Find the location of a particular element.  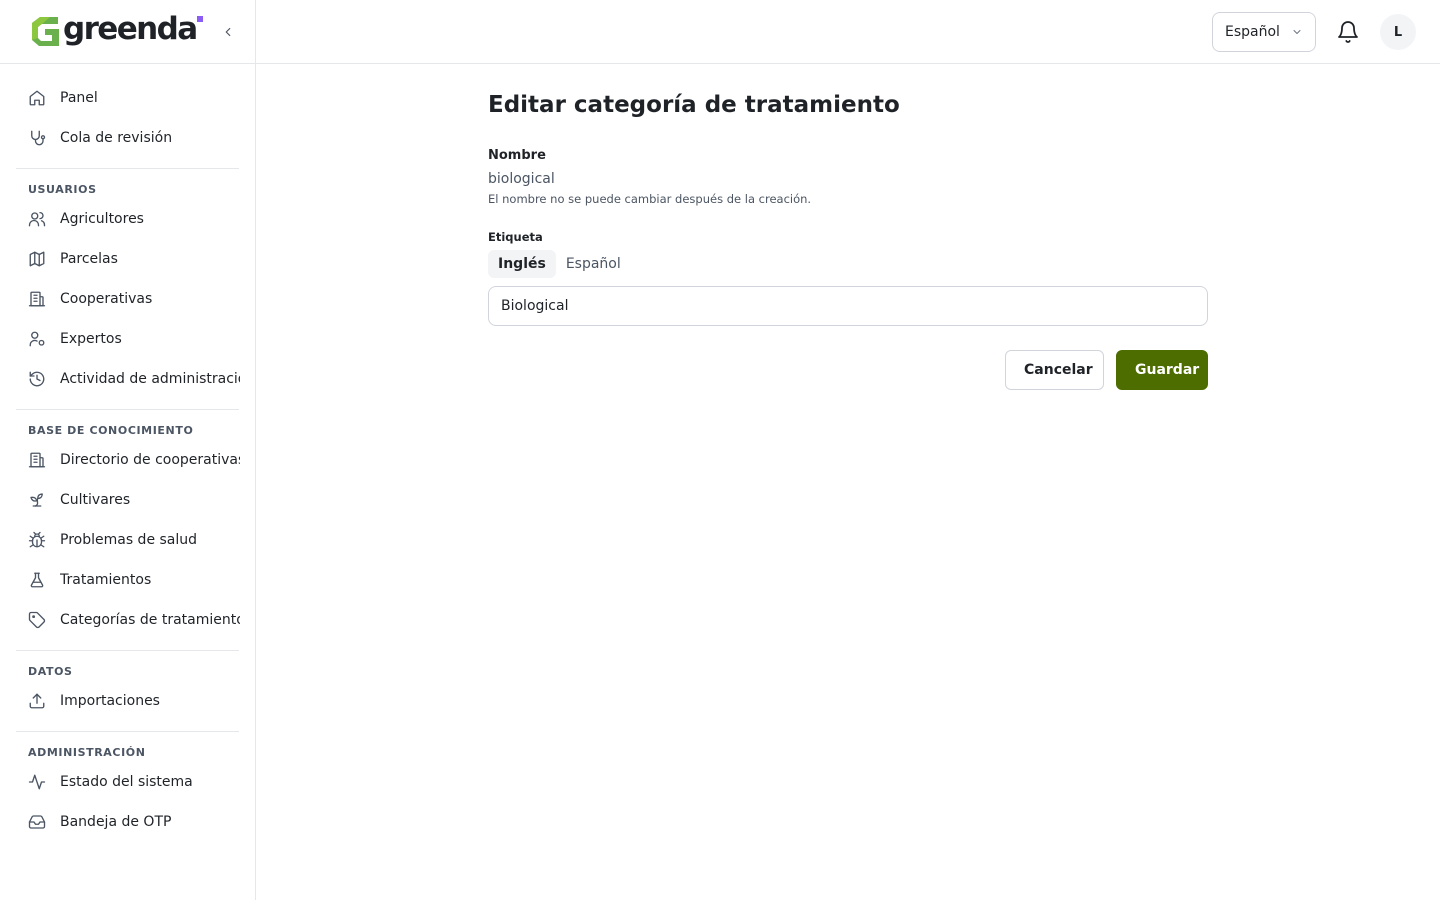

sidebar-item-plots: Parcelas is located at coordinates (128, 259).